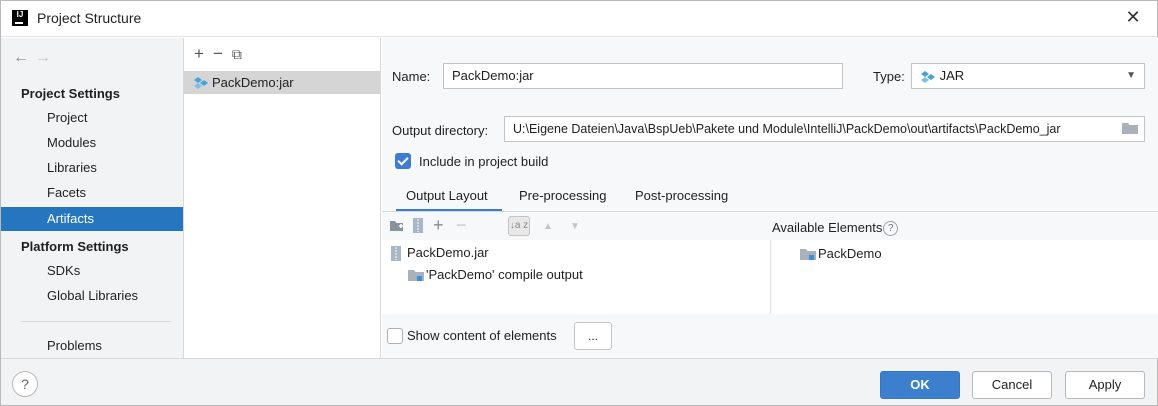 Image resolution: width=1158 pixels, height=406 pixels. I want to click on help-button: ?, so click(25, 384).